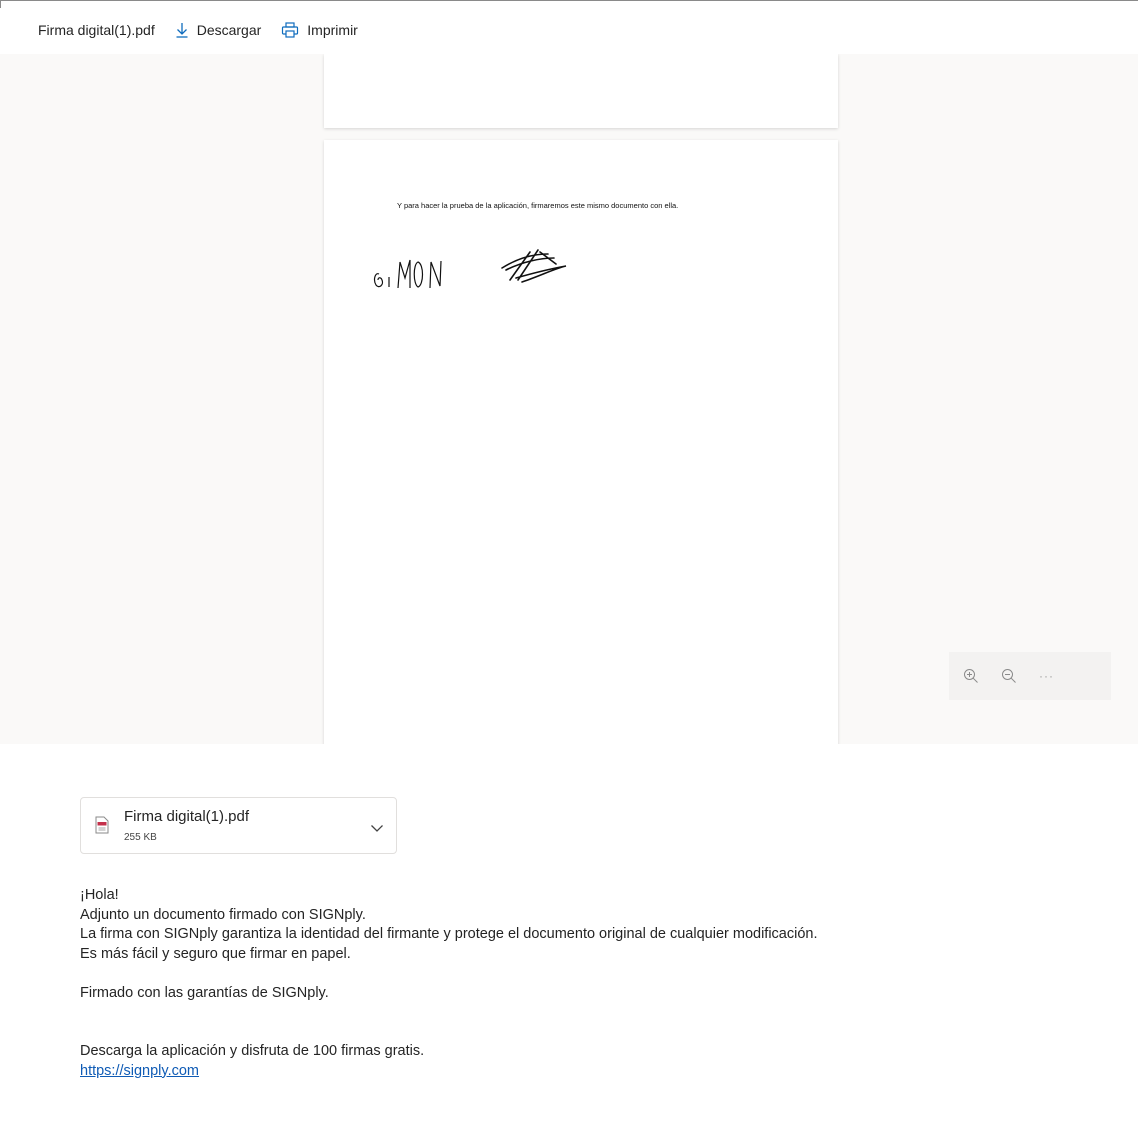 This screenshot has width=1138, height=1127. What do you see at coordinates (140, 837) in the screenshot?
I see `attachment-size: 255 KB` at bounding box center [140, 837].